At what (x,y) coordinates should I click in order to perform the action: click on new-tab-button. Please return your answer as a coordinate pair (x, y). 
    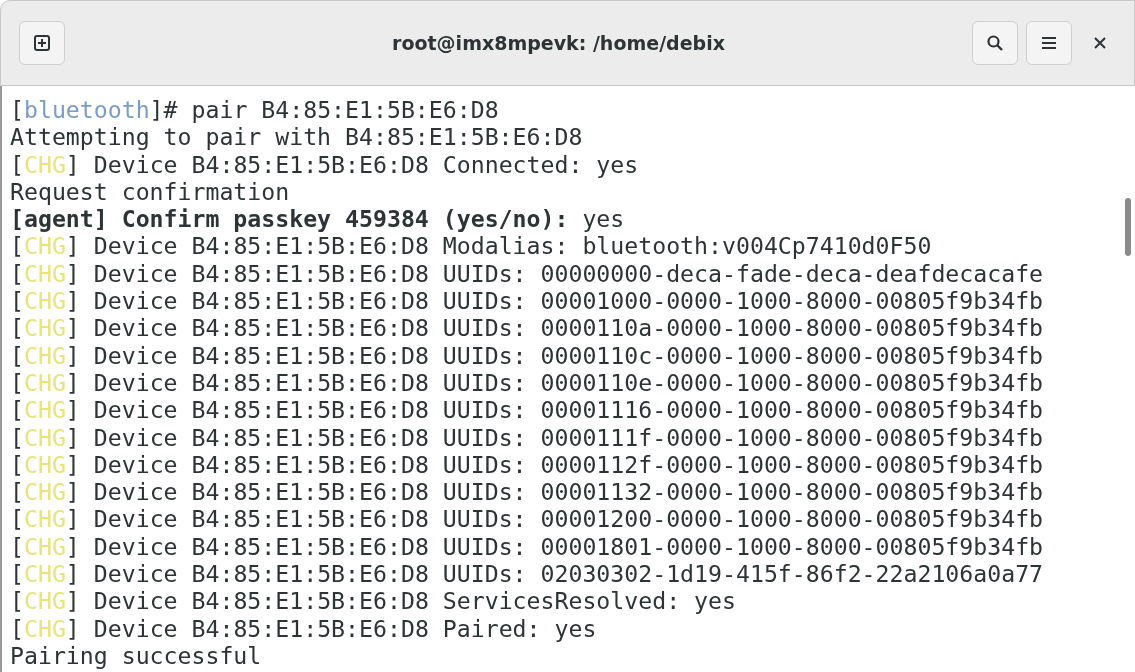
    Looking at the image, I should click on (42, 43).